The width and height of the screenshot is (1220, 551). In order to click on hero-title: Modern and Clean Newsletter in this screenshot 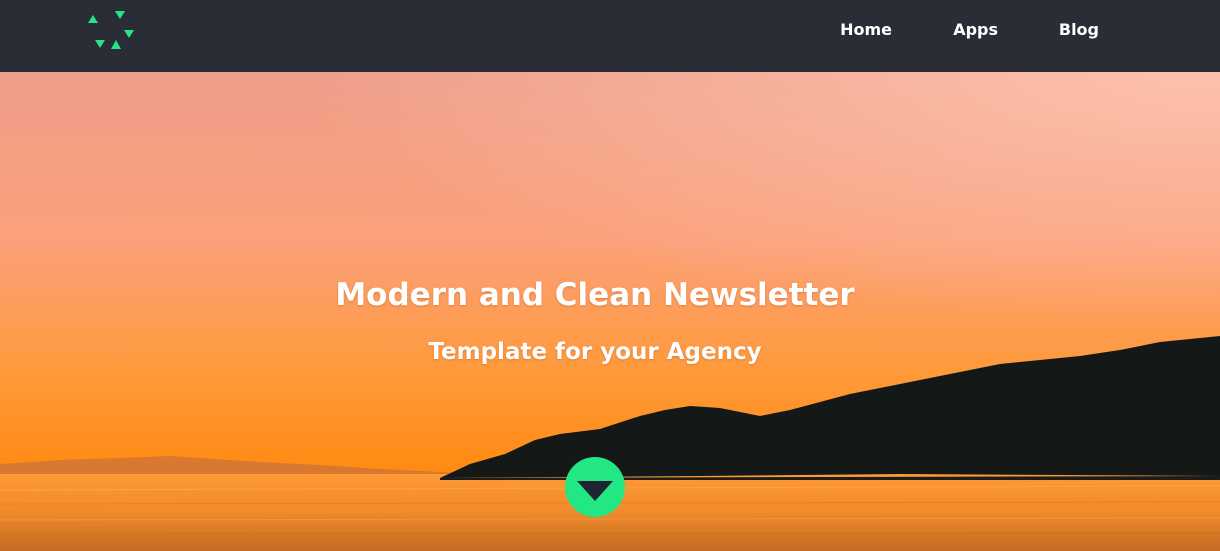, I will do `click(595, 295)`.